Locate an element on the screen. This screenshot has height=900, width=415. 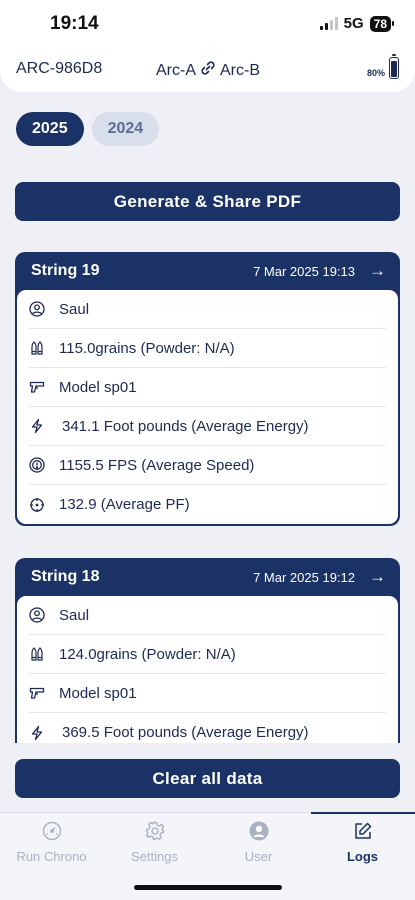
tab-label: Settings is located at coordinates (154, 856).